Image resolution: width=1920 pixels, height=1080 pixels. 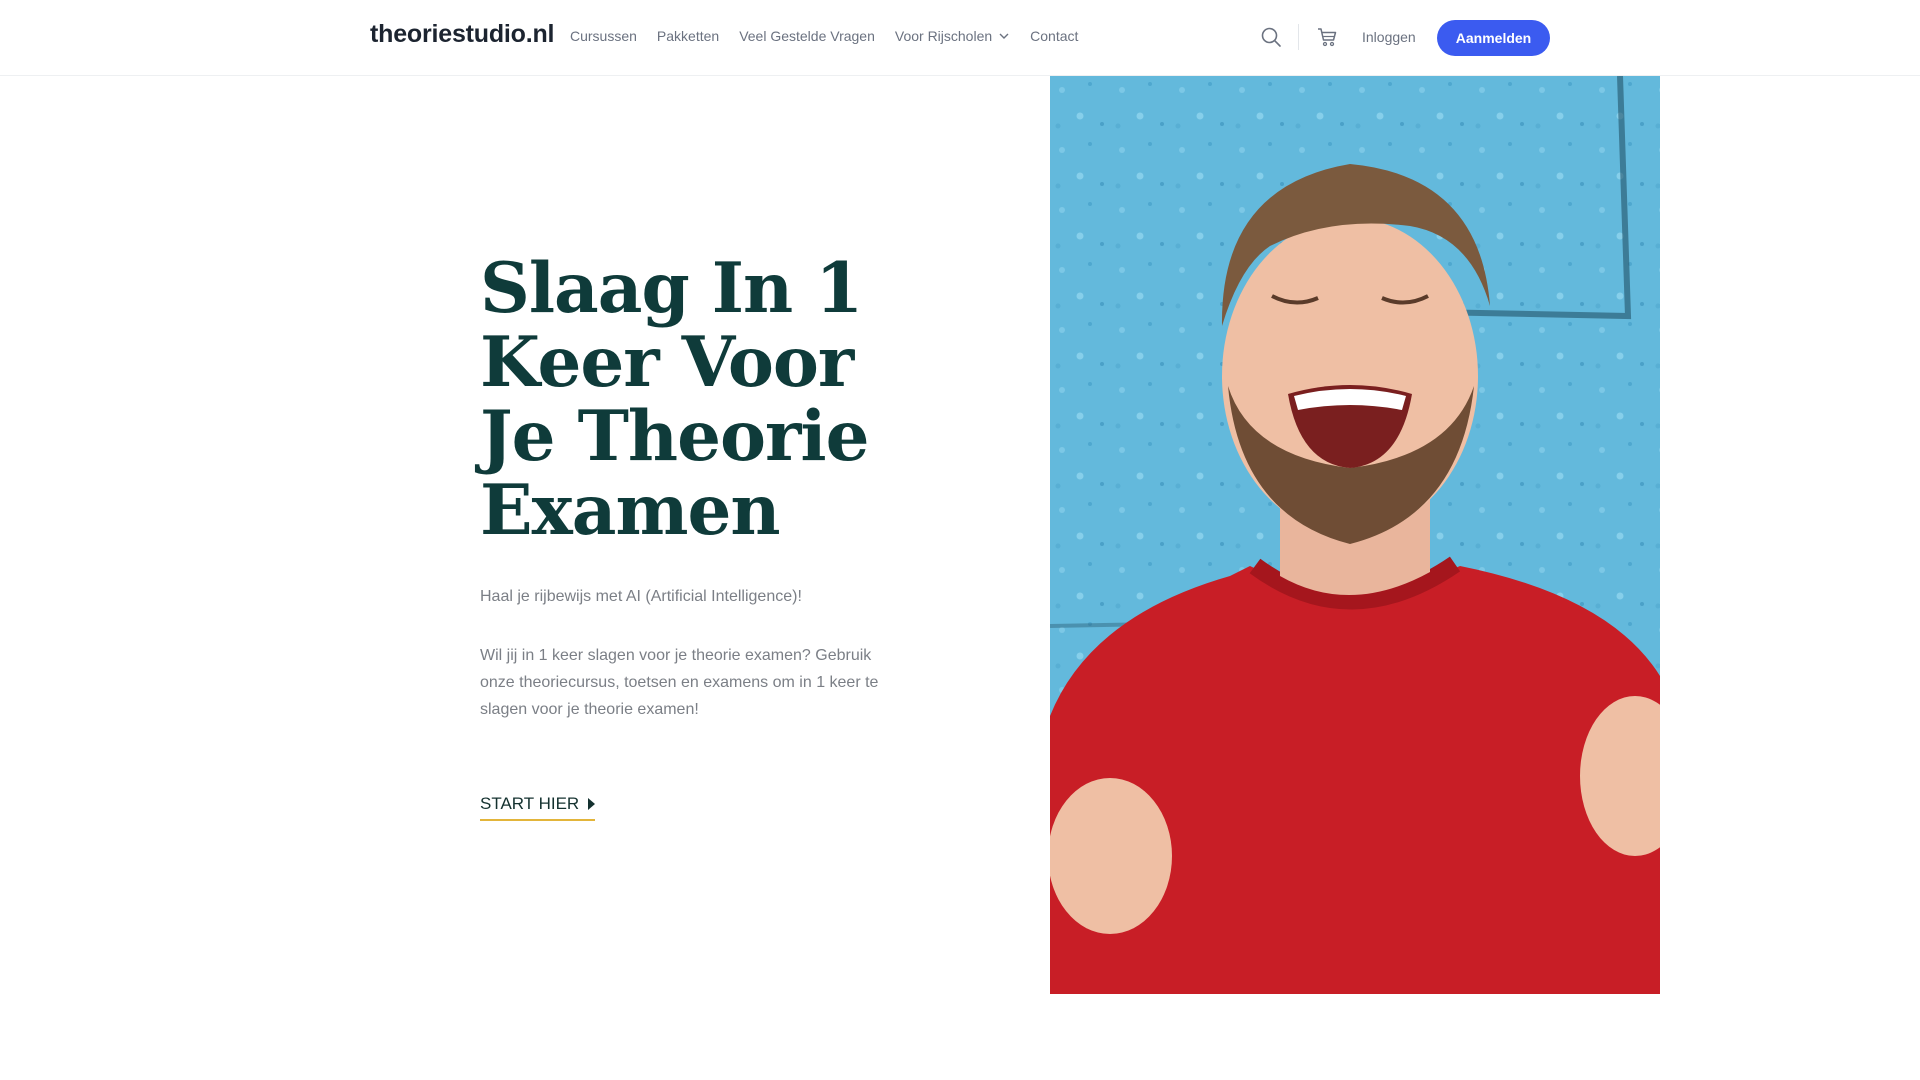 I want to click on nav-item-contact: Contact, so click(x=1054, y=36).